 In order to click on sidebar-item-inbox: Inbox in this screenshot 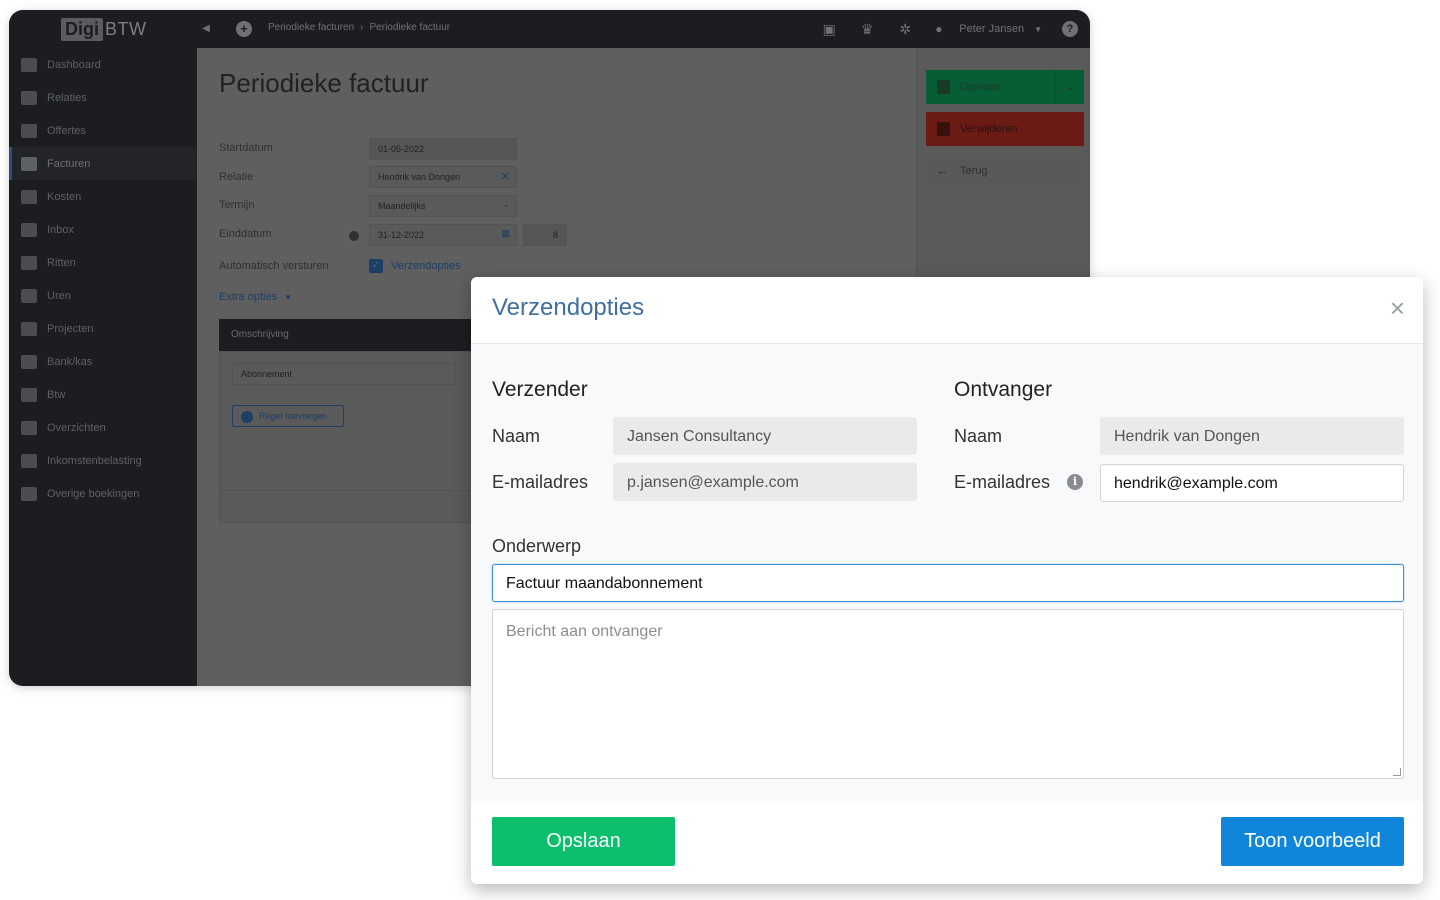, I will do `click(103, 229)`.